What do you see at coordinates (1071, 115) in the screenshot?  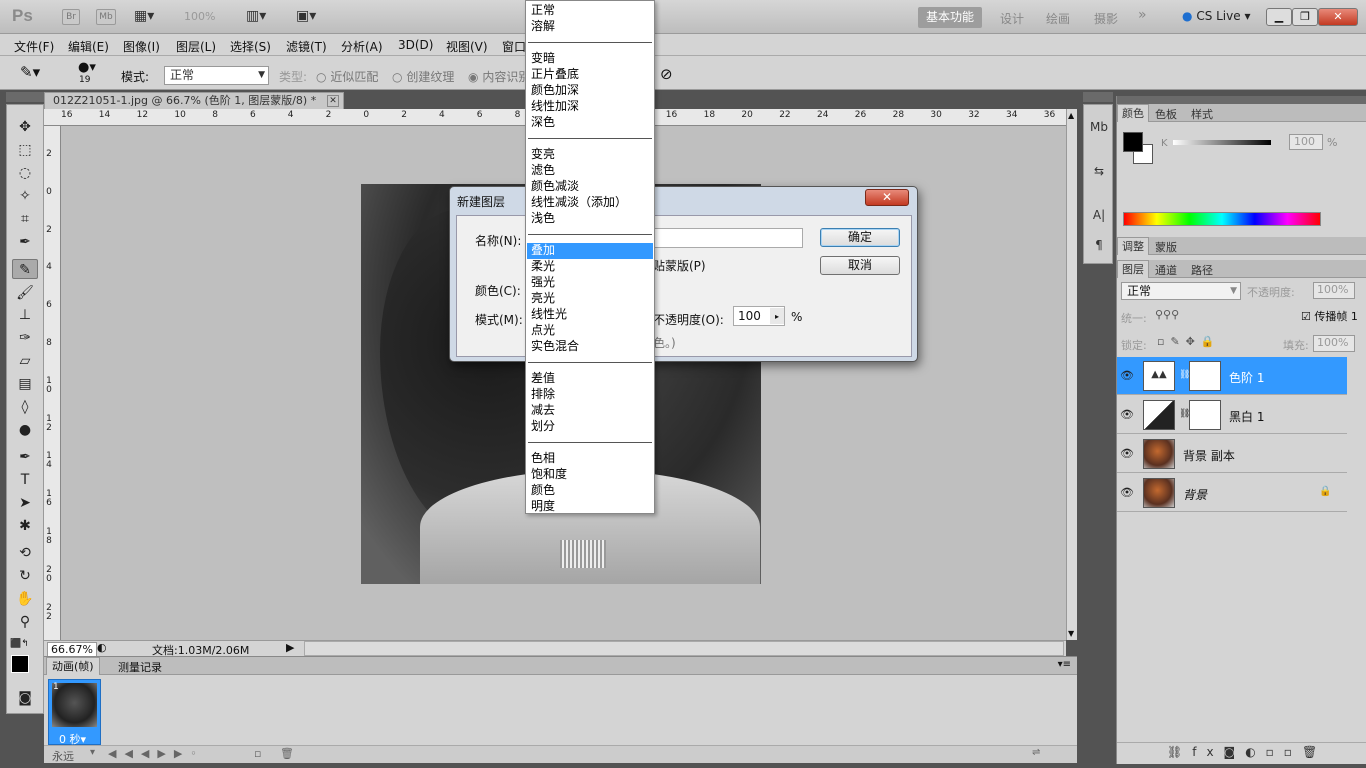 I see `scroll-up-icon: ▲` at bounding box center [1071, 115].